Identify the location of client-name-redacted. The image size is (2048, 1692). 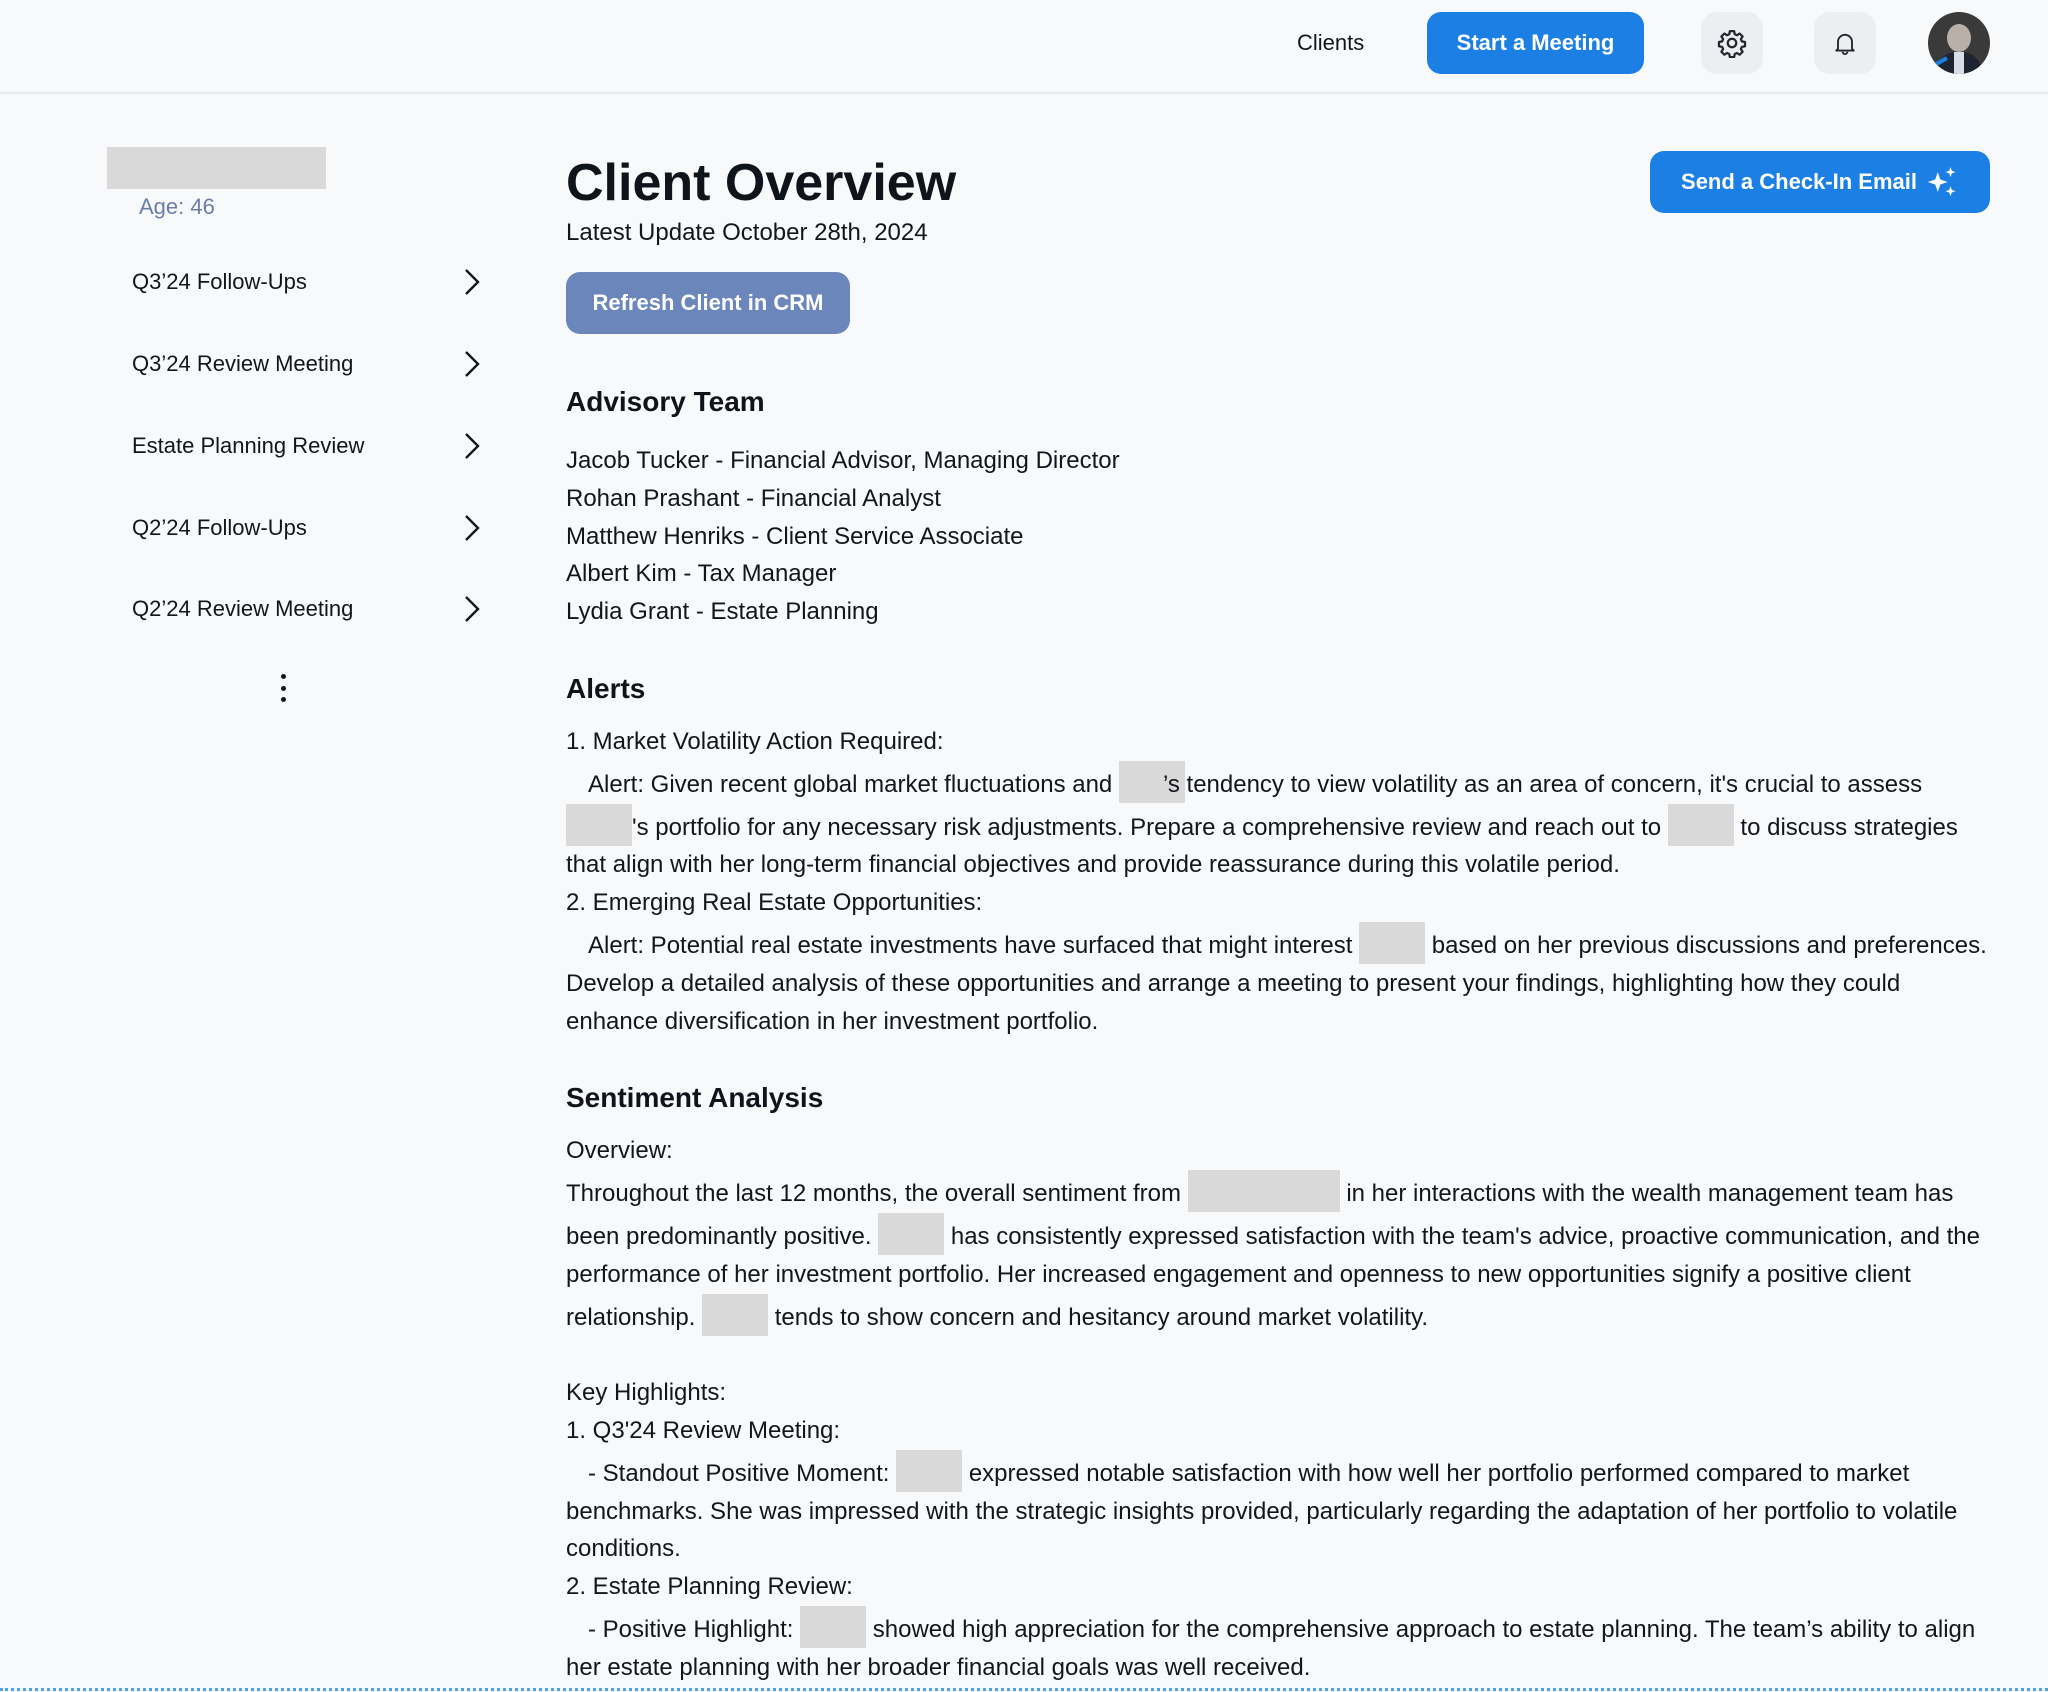
(216, 168).